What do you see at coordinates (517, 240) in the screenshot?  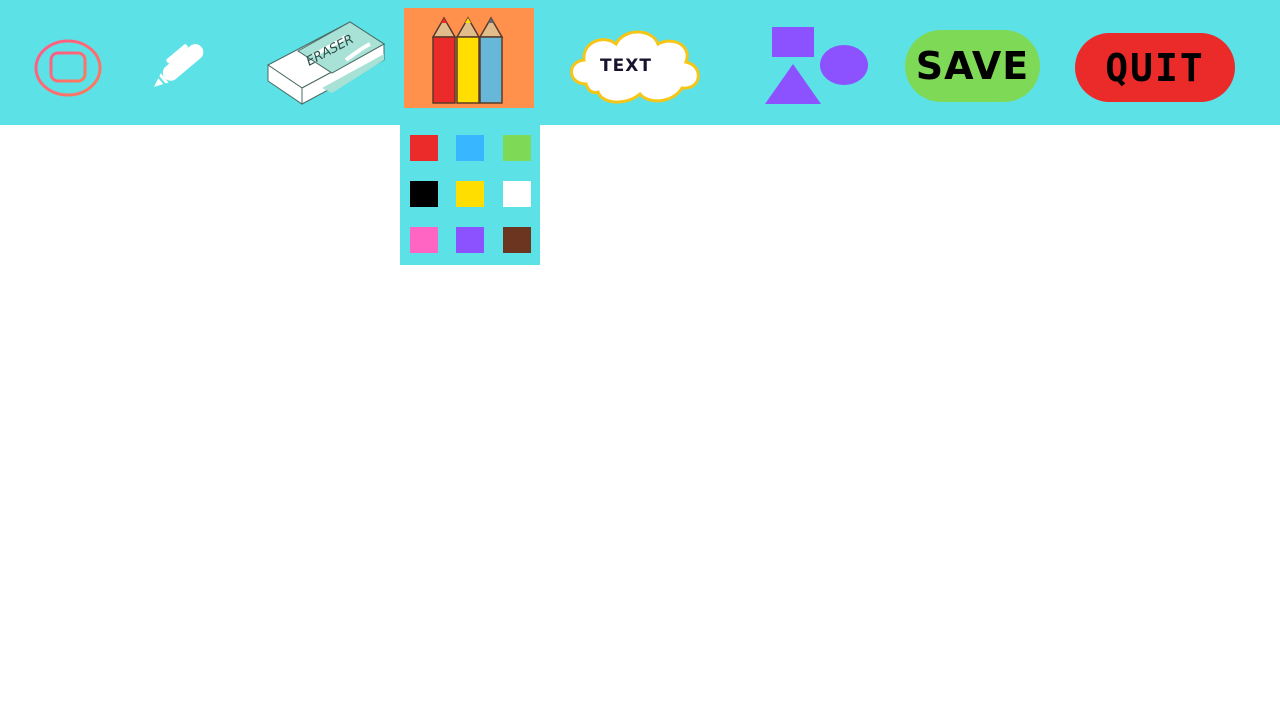 I see `swatch-brown` at bounding box center [517, 240].